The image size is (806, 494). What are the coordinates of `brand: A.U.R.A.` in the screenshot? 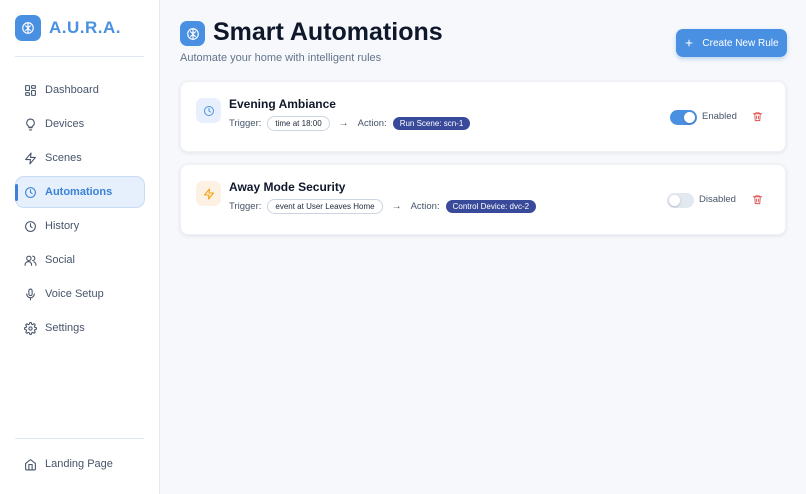 It's located at (68, 28).